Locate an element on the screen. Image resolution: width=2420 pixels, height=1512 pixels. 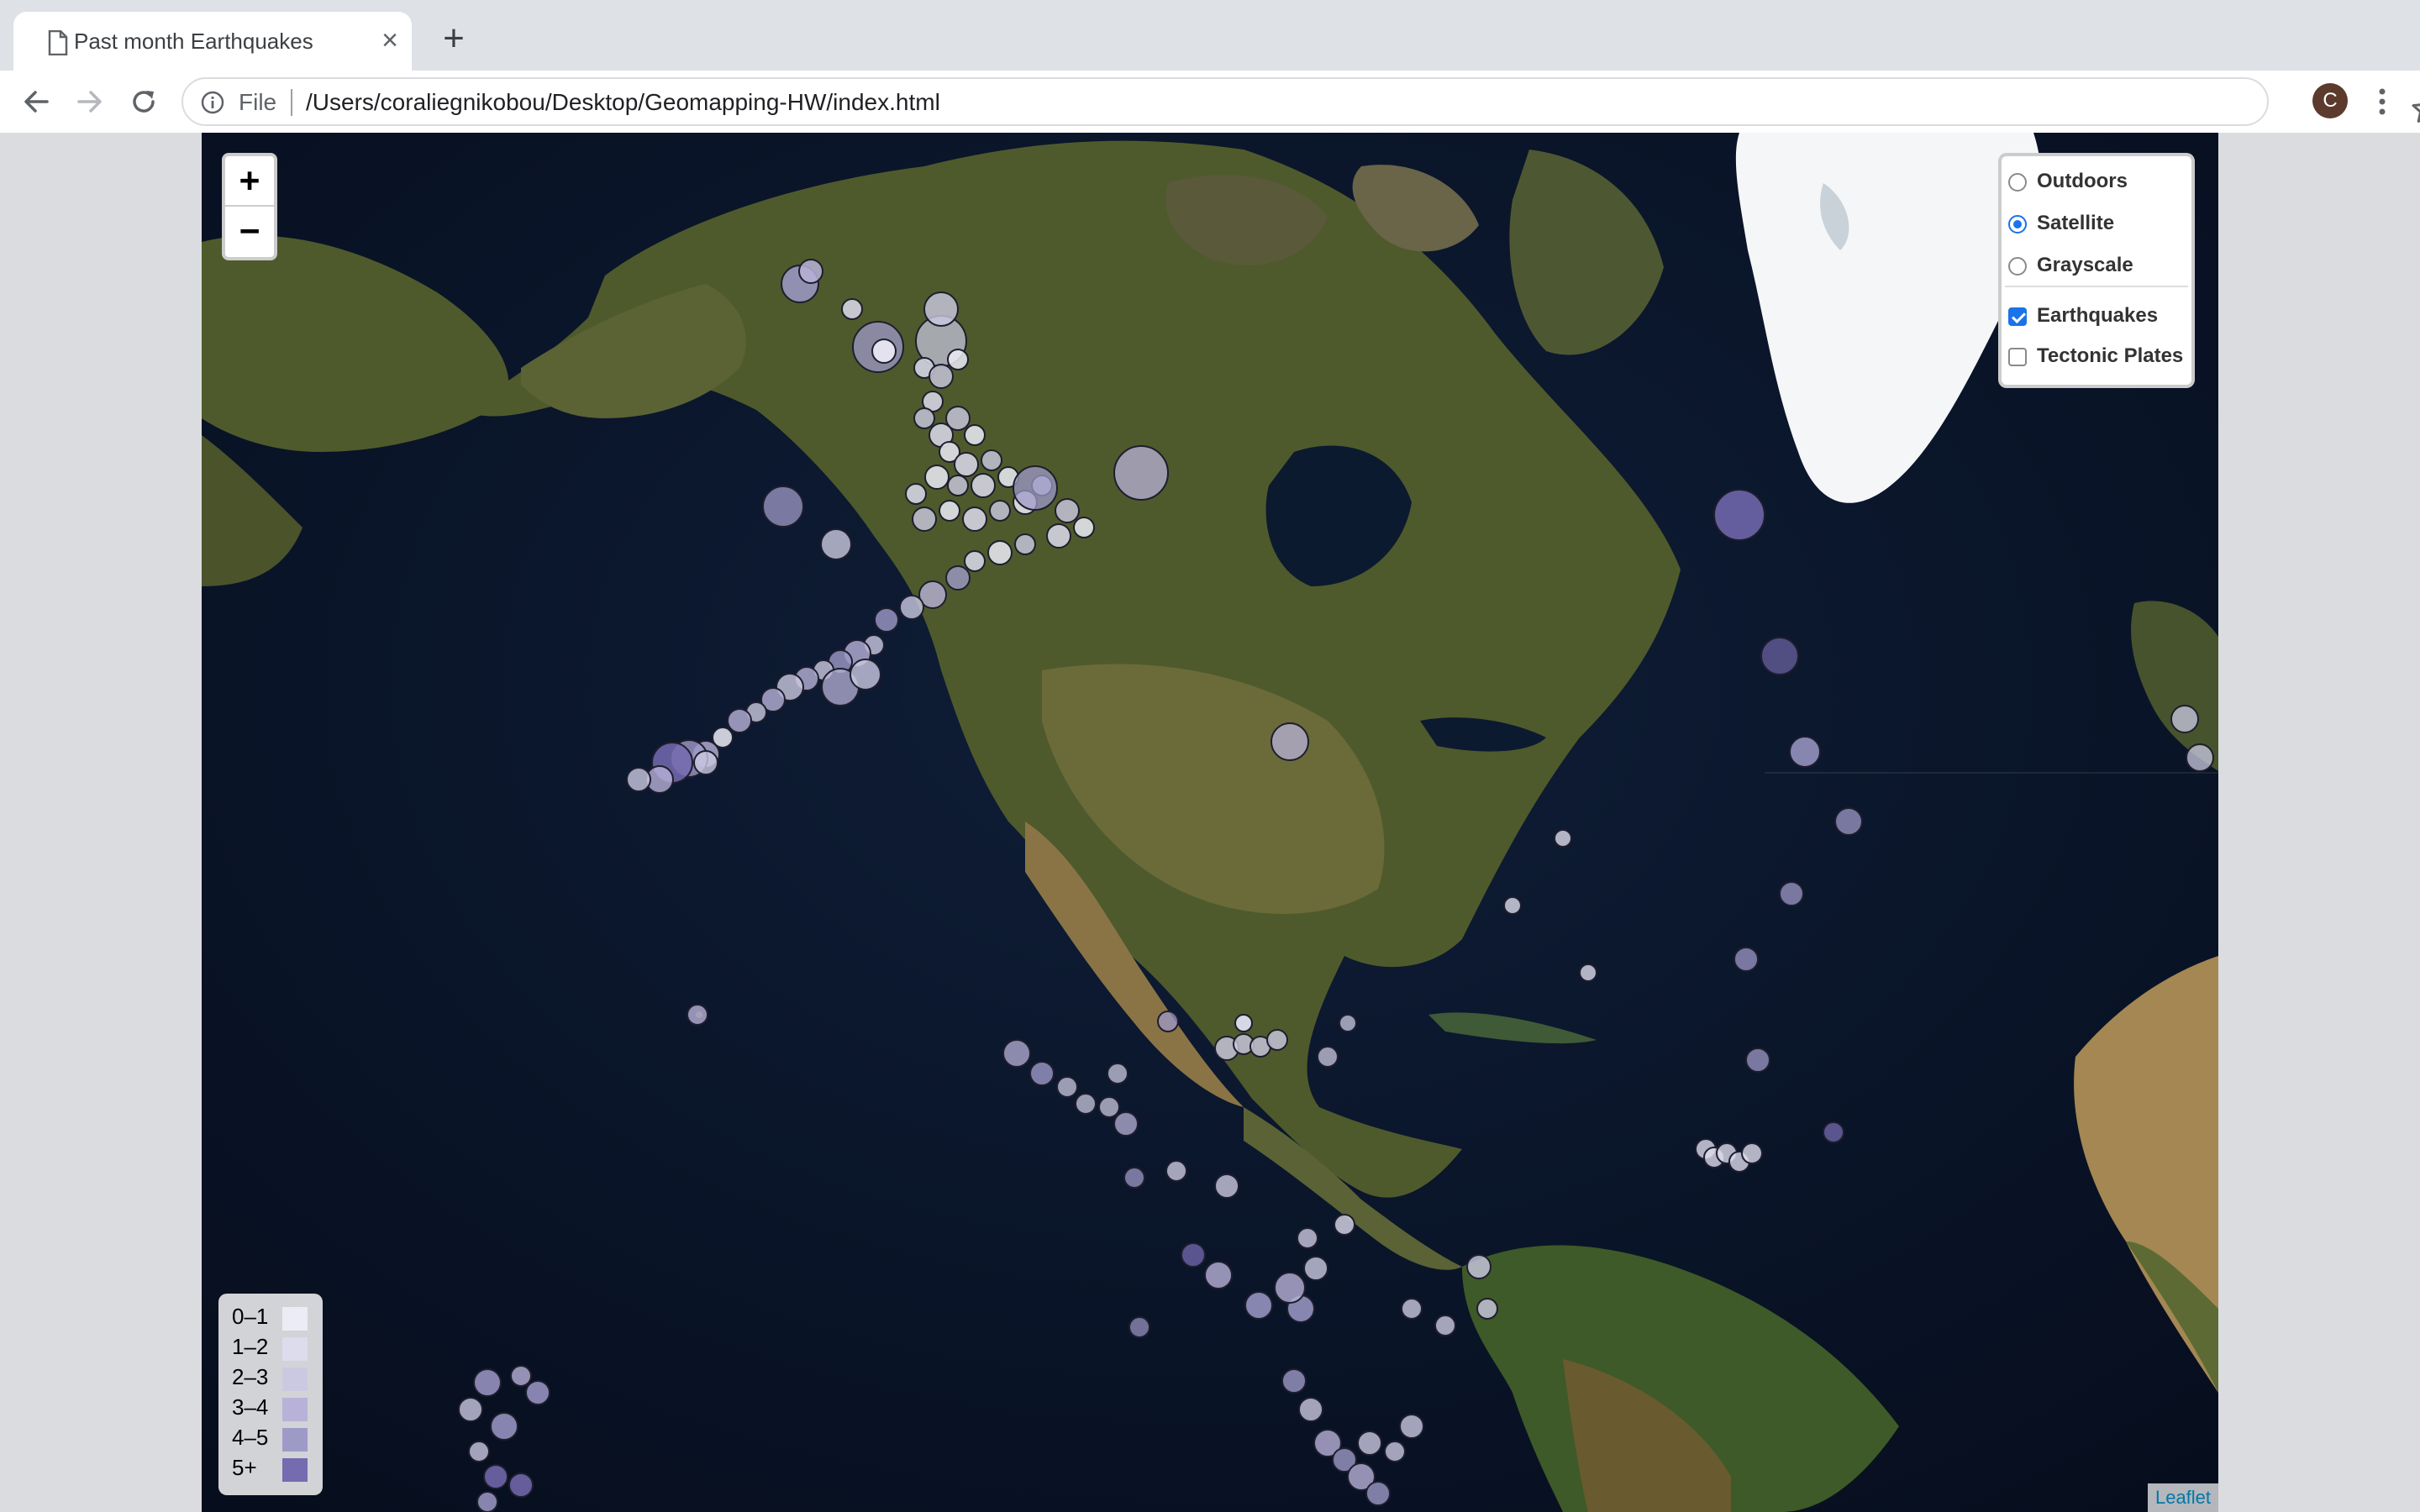
overlay-label: Tectonic Plates is located at coordinates (2110, 355).